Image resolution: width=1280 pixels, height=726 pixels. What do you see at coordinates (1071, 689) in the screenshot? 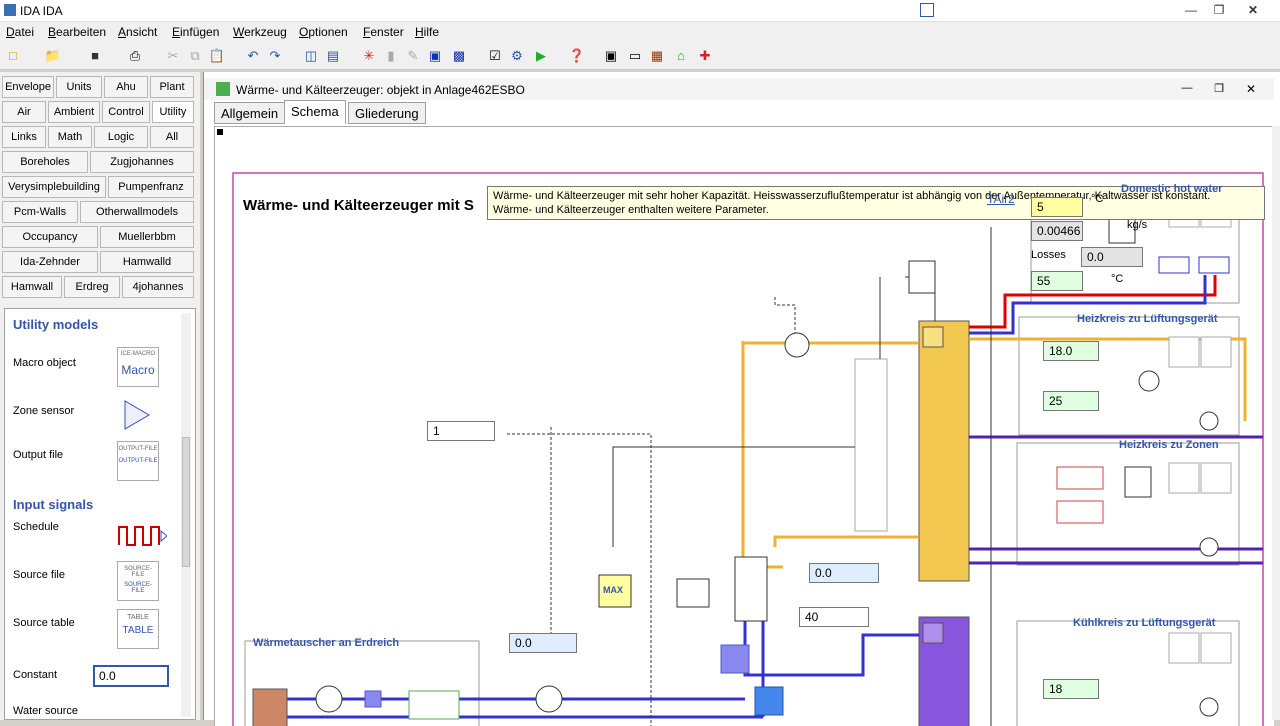
I see `kk-value-1: 18` at bounding box center [1071, 689].